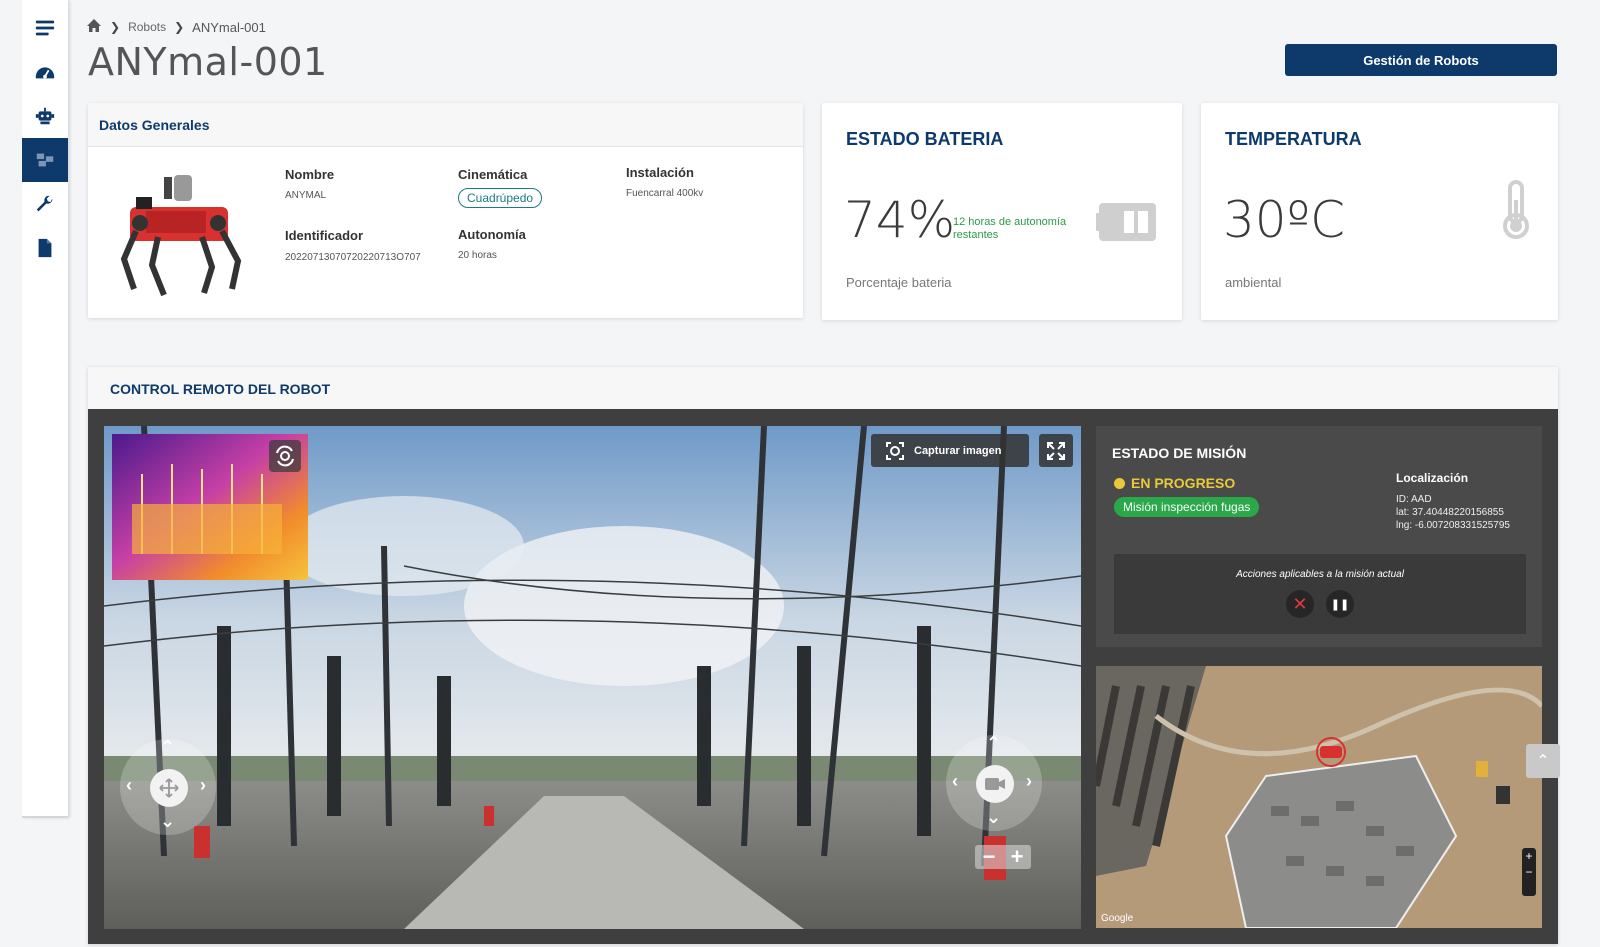  Describe the element at coordinates (1119, 483) in the screenshot. I see `status-dot-icon` at that location.